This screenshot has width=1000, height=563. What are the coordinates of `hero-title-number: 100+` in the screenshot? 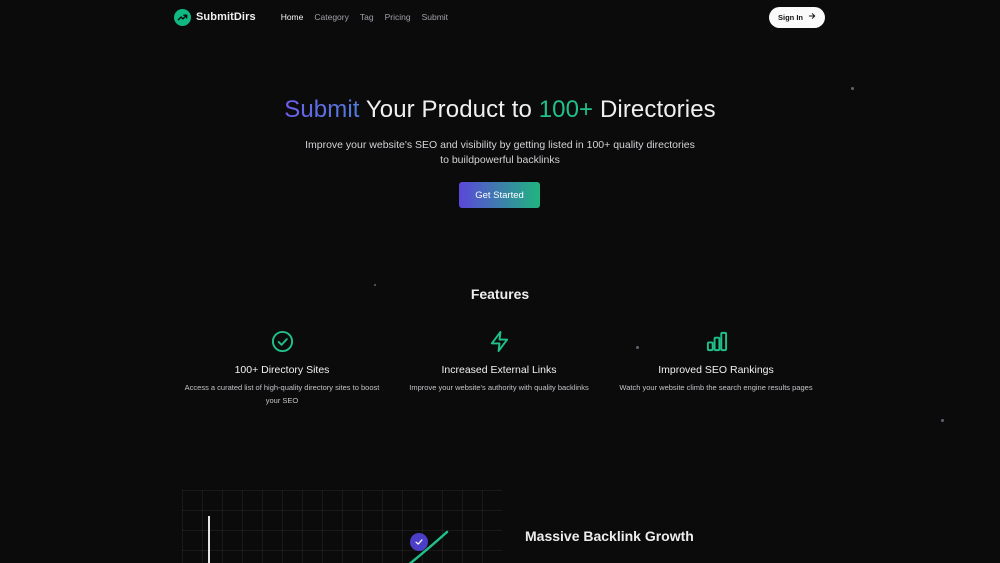 It's located at (566, 109).